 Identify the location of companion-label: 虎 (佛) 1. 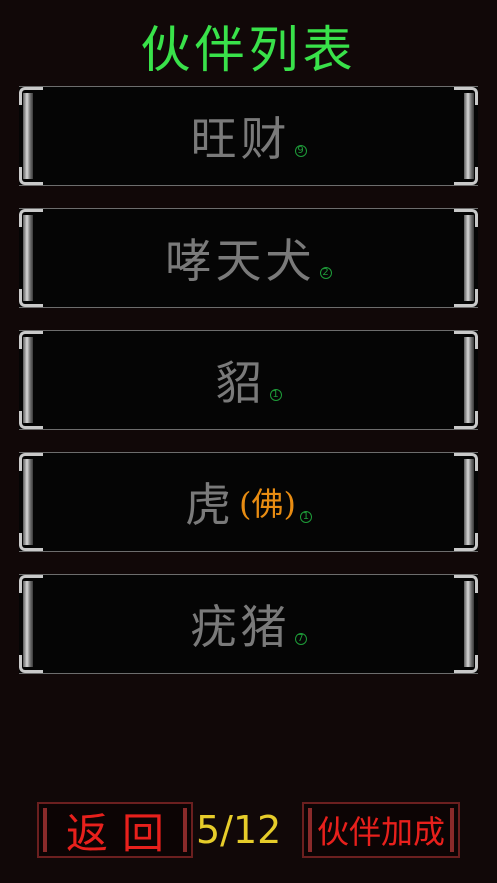
(248, 502).